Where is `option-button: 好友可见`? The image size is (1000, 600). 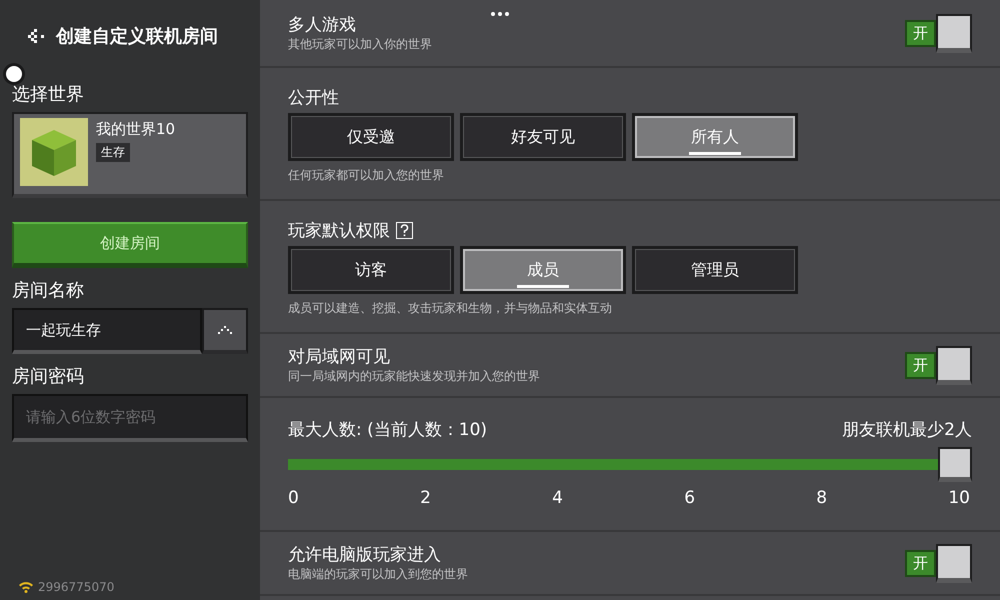 option-button: 好友可见 is located at coordinates (543, 137).